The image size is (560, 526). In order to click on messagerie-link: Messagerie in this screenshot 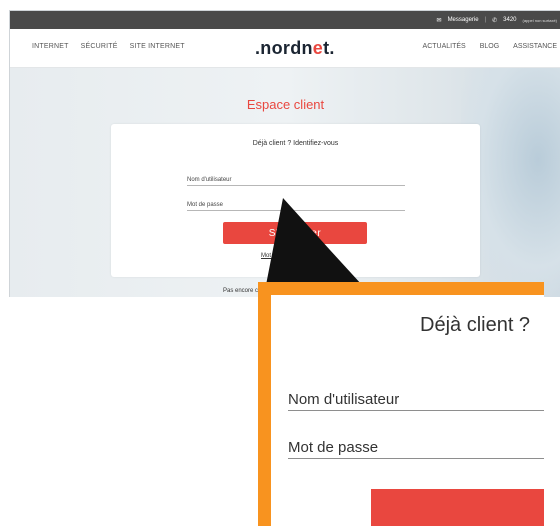, I will do `click(463, 20)`.